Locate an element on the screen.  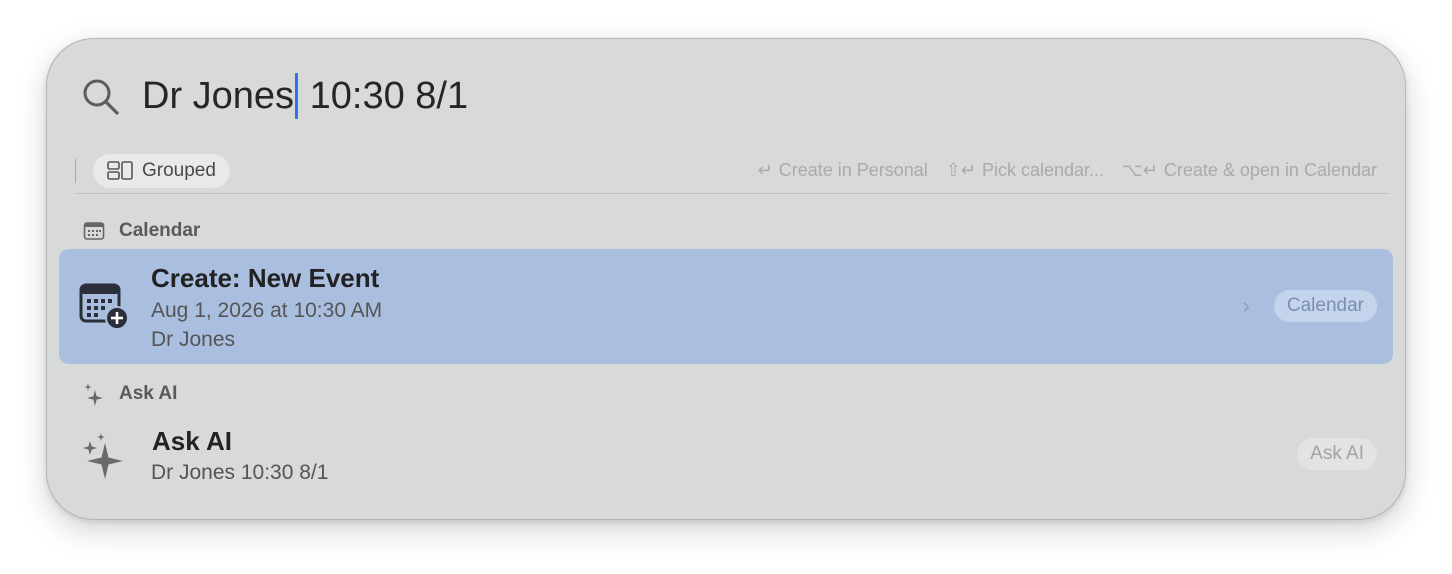
search-input: Dr Jones 10:30 8/1 is located at coordinates (305, 96).